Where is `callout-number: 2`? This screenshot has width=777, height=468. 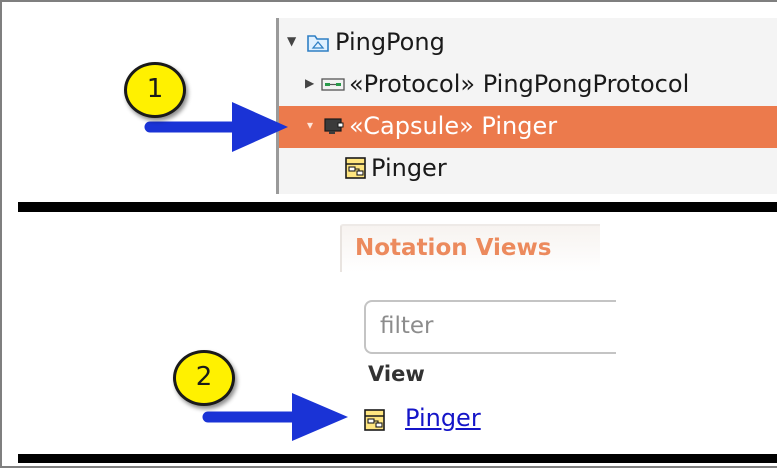 callout-number: 2 is located at coordinates (204, 377).